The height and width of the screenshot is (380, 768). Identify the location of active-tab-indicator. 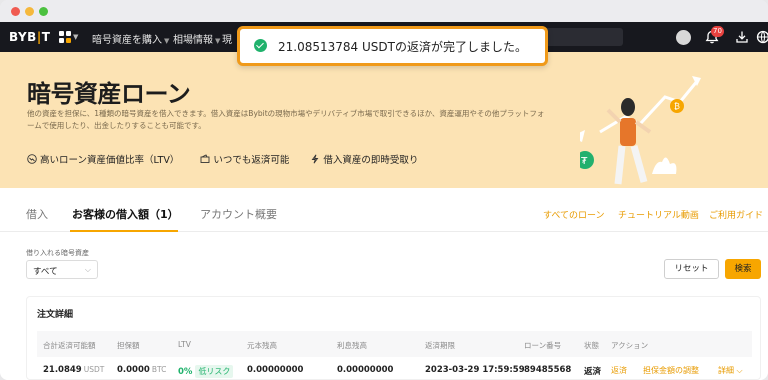
(124, 231).